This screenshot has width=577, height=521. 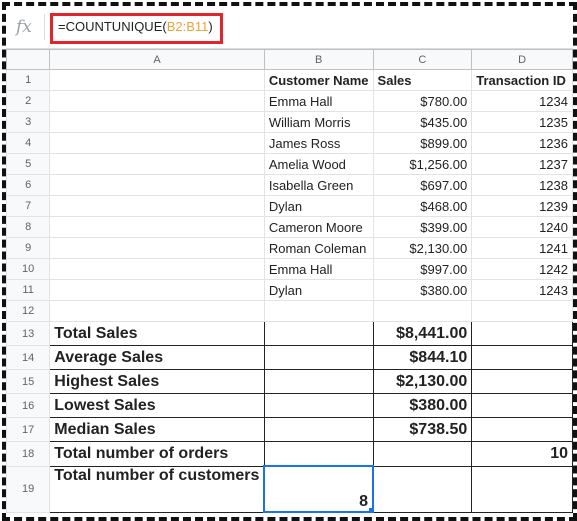 What do you see at coordinates (28, 489) in the screenshot?
I see `row-number: 19` at bounding box center [28, 489].